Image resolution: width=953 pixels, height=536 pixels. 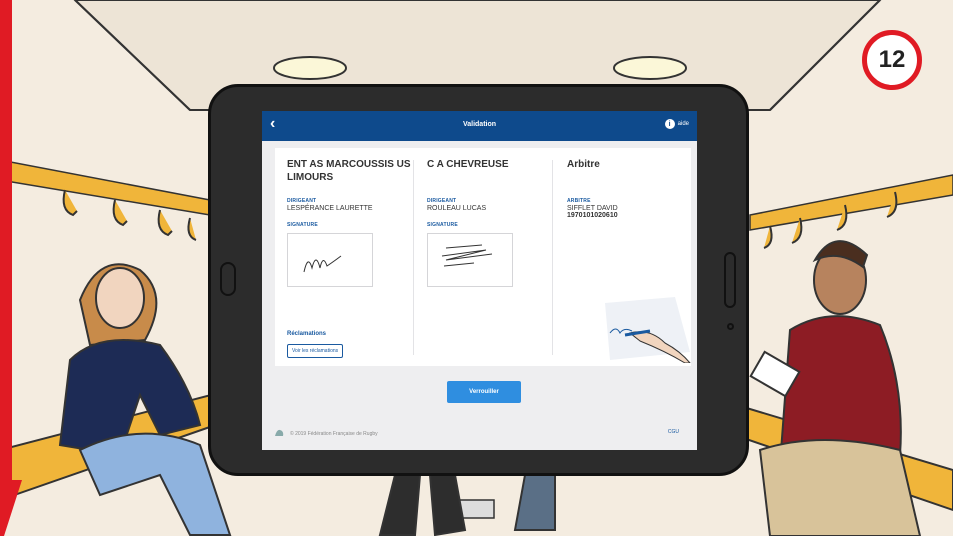 What do you see at coordinates (676, 124) in the screenshot?
I see `help-button: i aide` at bounding box center [676, 124].